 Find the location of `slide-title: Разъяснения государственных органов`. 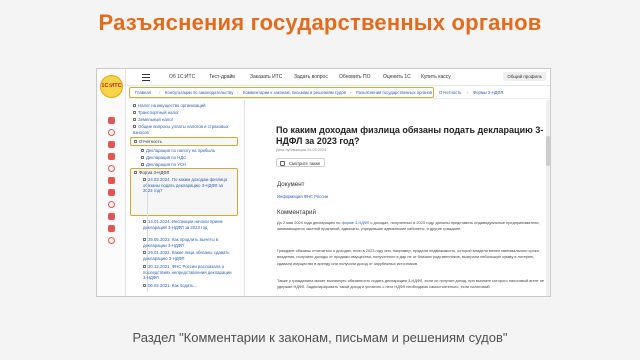

slide-title: Разъяснения государственных органов is located at coordinates (320, 22).